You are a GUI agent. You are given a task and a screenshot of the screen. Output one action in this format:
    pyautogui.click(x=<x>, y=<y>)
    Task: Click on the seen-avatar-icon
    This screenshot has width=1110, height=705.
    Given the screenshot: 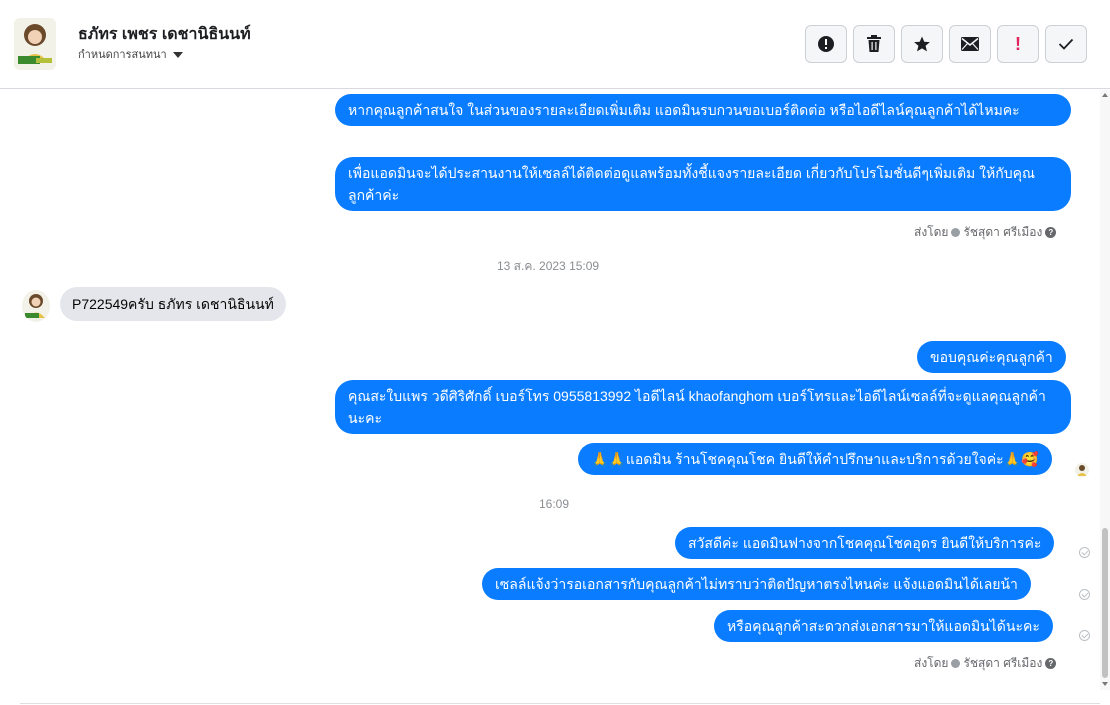 What is the action you would take?
    pyautogui.click(x=1082, y=470)
    